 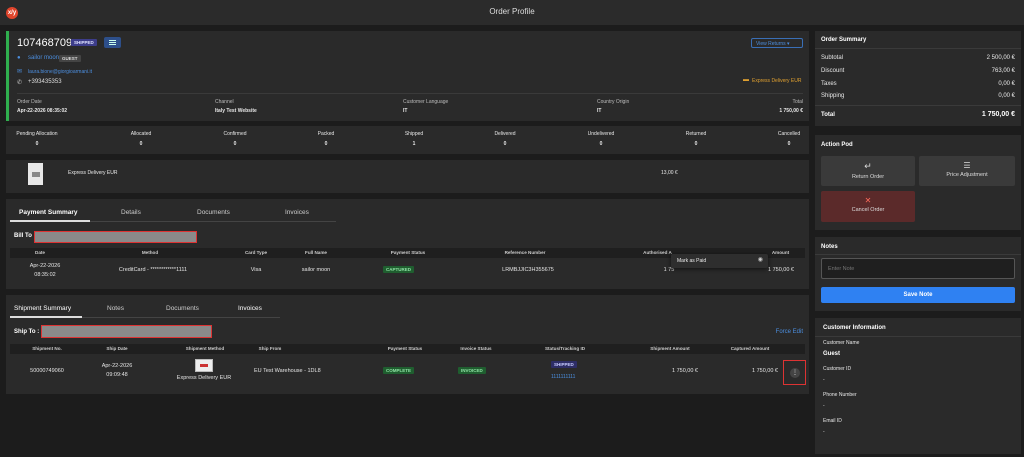 What do you see at coordinates (868, 200) in the screenshot?
I see `close-icon: ✕` at bounding box center [868, 200].